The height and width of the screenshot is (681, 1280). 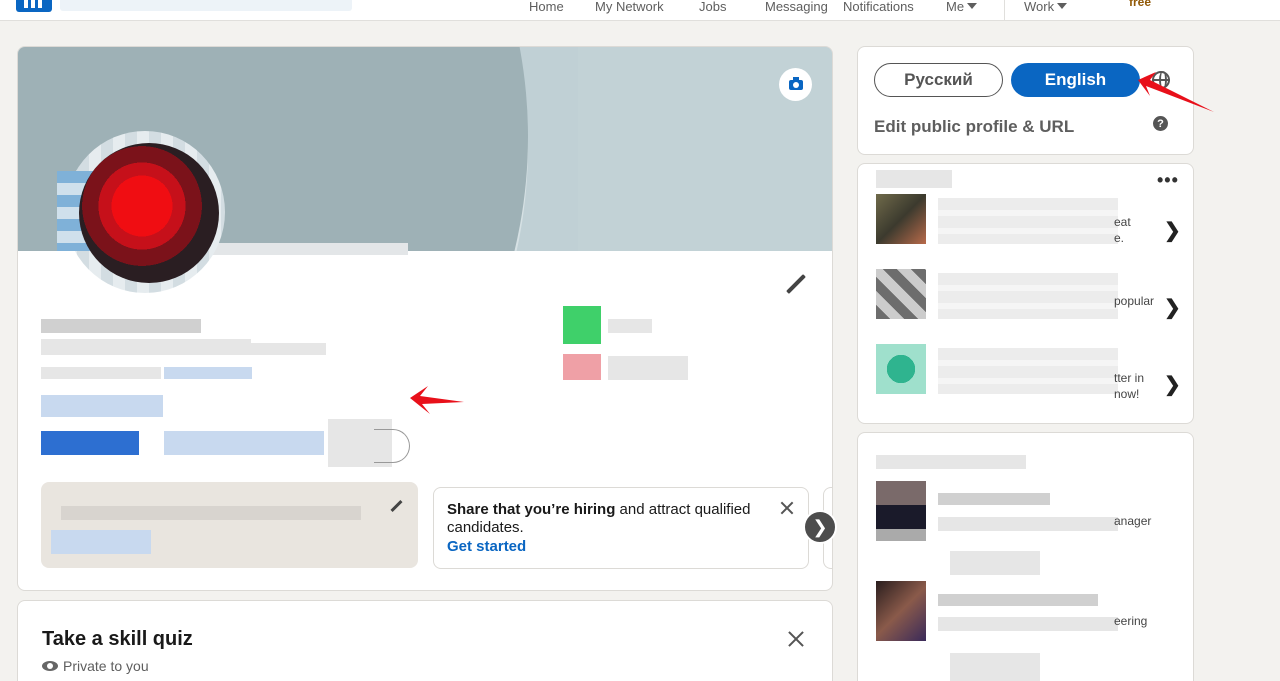 I want to click on blurred-primary-button, so click(x=90, y=443).